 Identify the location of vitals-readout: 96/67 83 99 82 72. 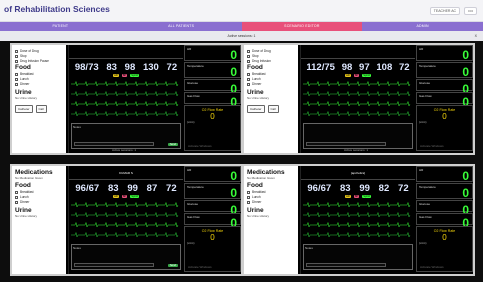
(358, 187).